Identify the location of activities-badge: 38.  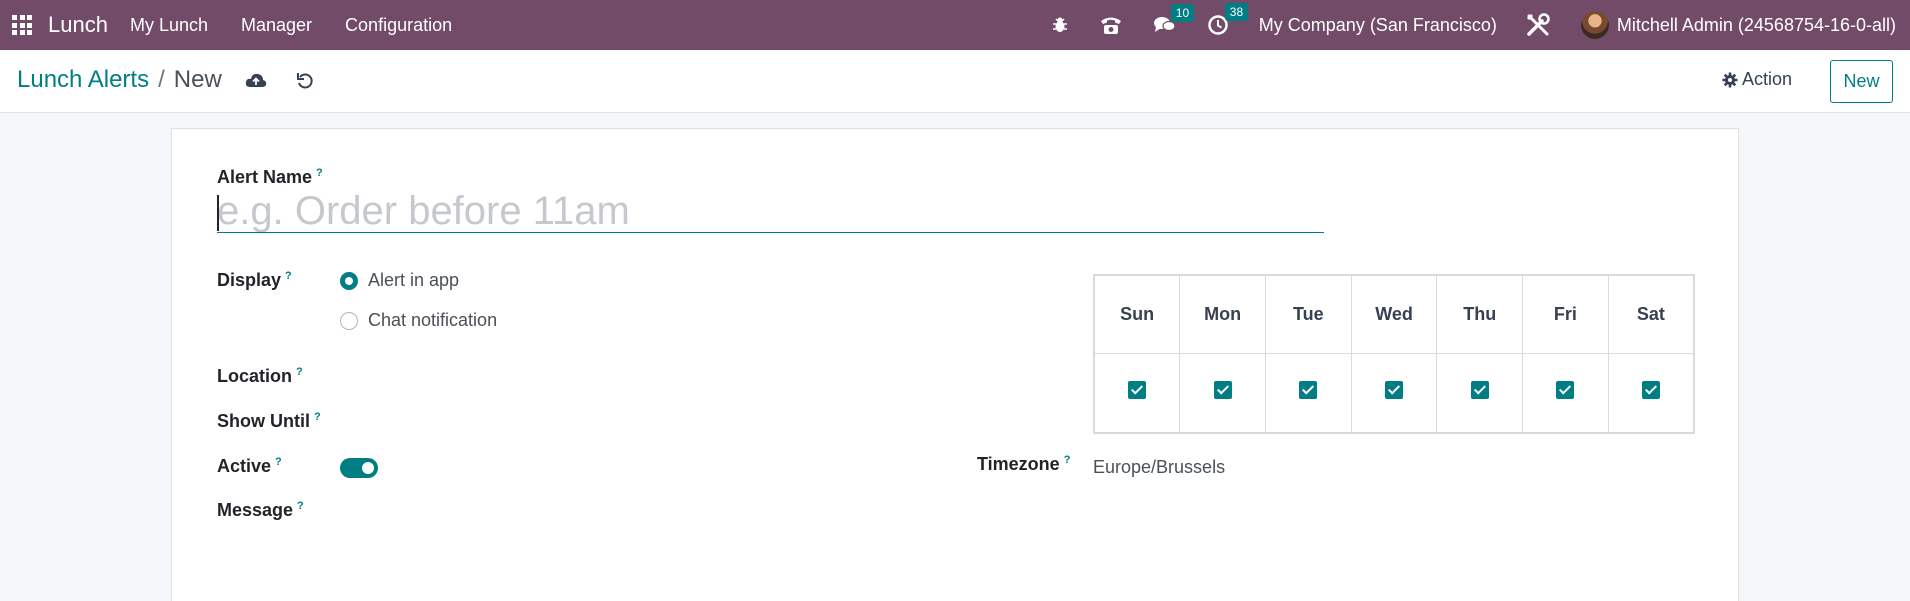
(1236, 12).